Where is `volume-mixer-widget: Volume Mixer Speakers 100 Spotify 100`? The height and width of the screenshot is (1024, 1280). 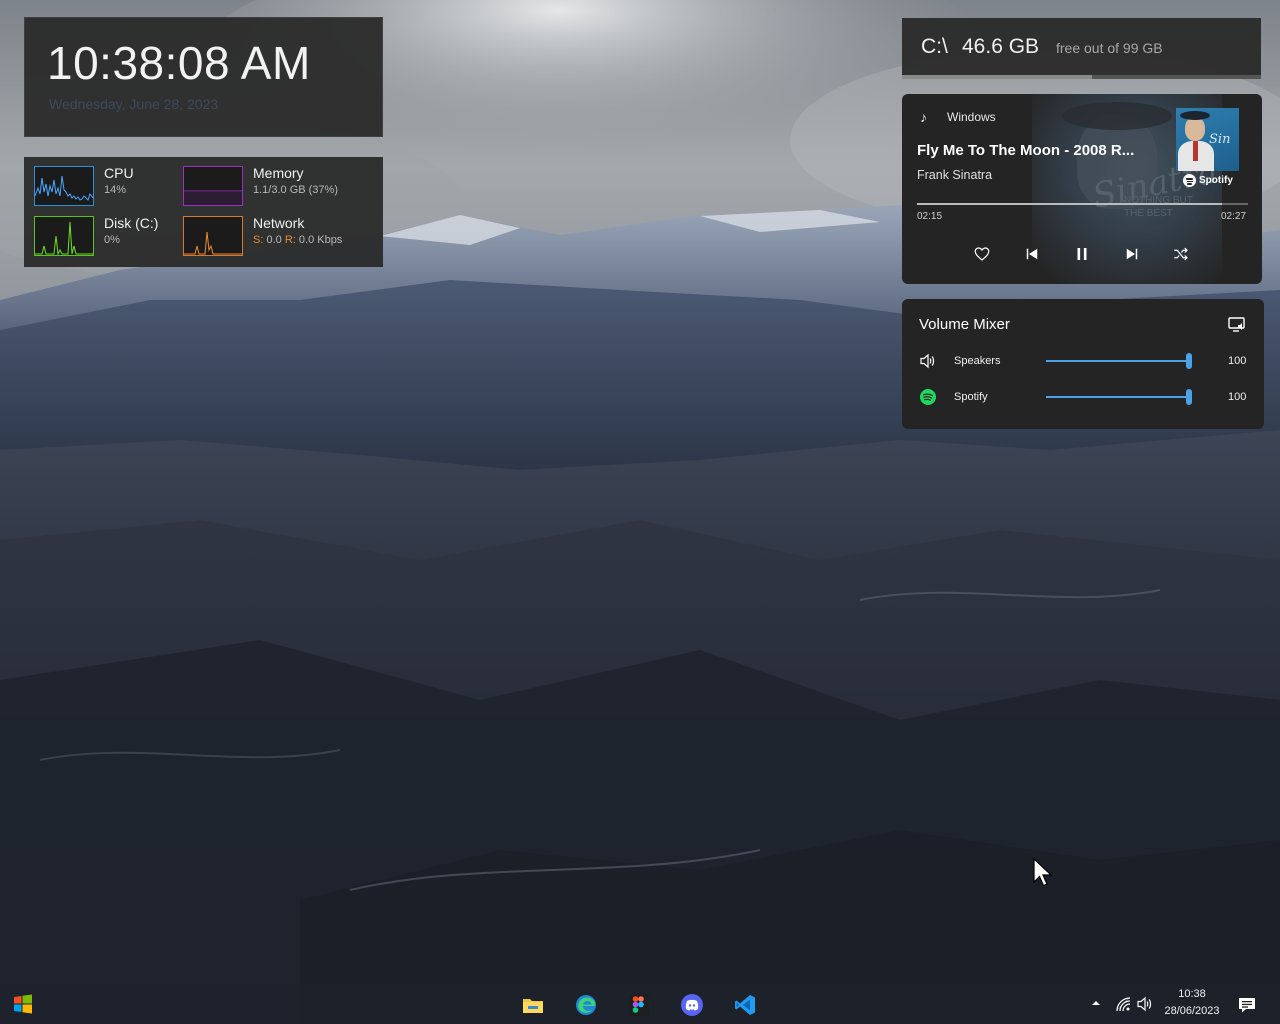
volume-mixer-widget: Volume Mixer Speakers 100 Spotify 100 is located at coordinates (1083, 364).